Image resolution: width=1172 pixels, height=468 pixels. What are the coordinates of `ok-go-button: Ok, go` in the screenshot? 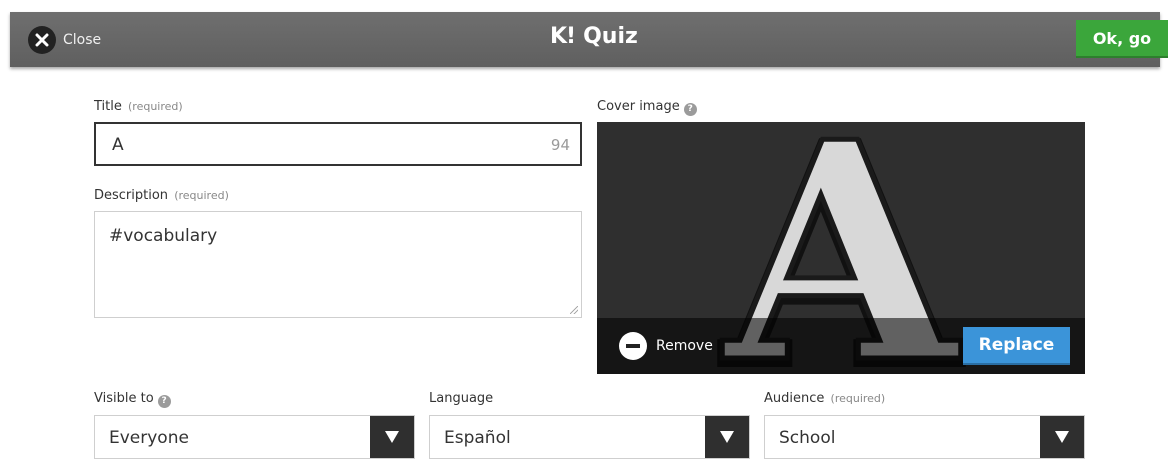 It's located at (1122, 38).